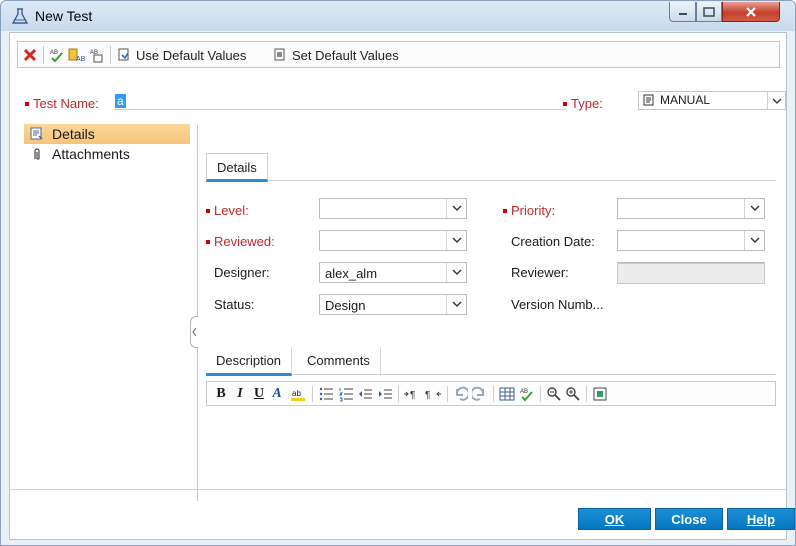 This screenshot has height=546, width=796. What do you see at coordinates (398, 489) in the screenshot?
I see `footer-divider` at bounding box center [398, 489].